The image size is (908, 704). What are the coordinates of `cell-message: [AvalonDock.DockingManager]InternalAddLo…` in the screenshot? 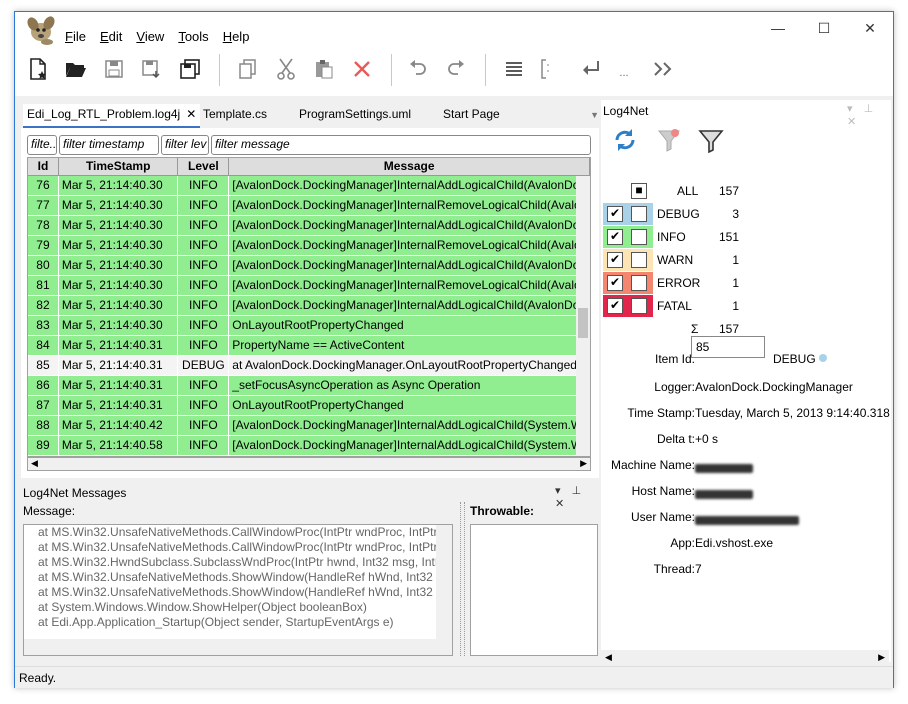 It's located at (409, 265).